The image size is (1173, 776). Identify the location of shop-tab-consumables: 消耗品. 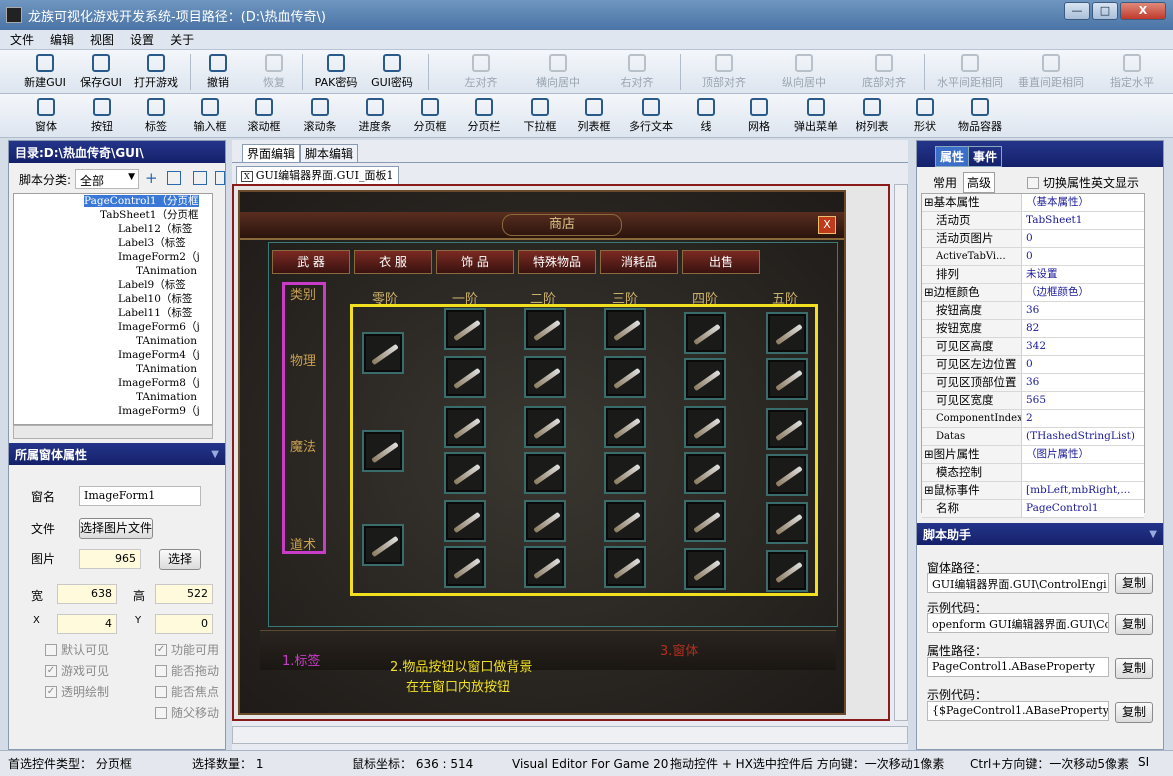
(639, 262).